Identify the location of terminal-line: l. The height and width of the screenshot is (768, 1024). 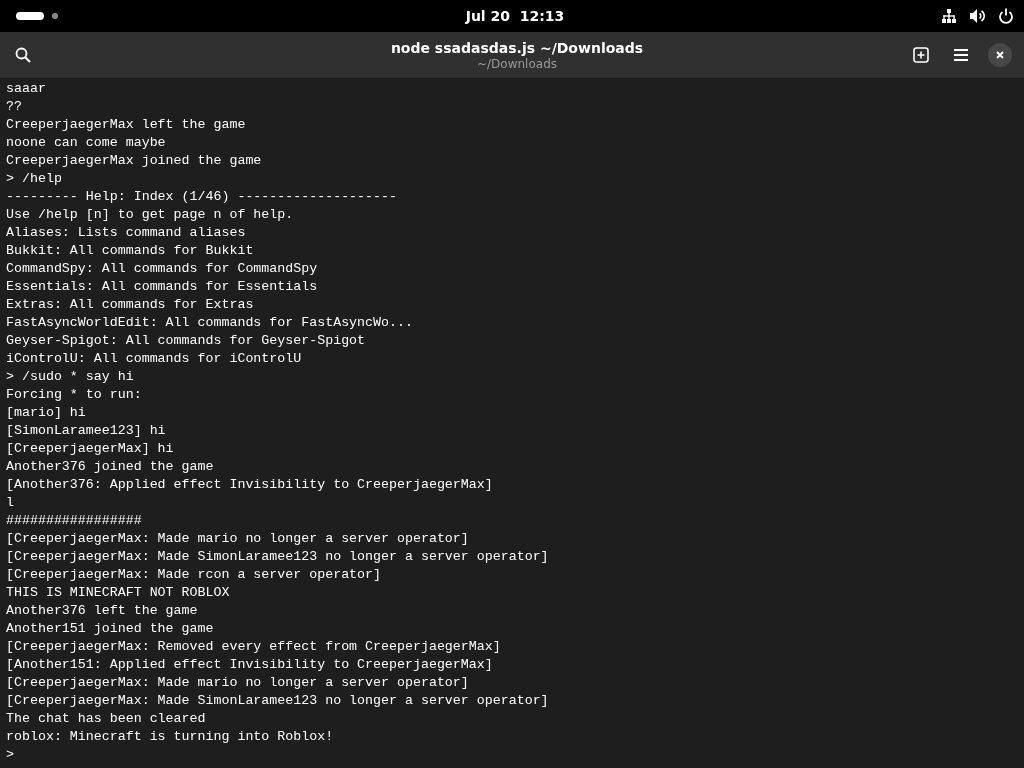
(10, 502).